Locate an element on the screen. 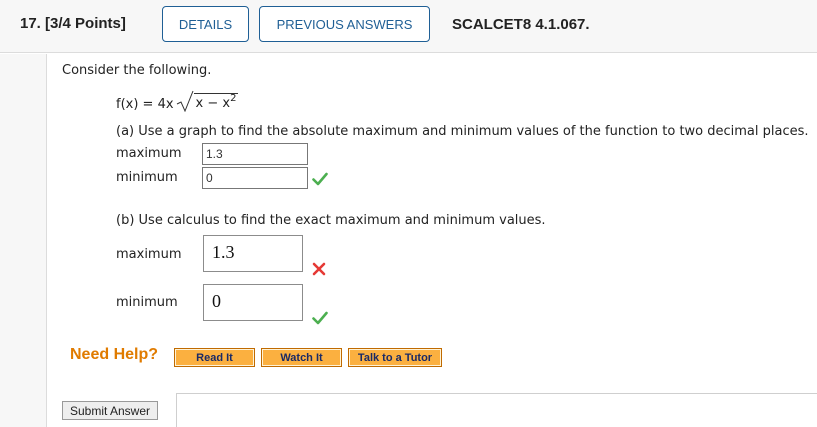 This screenshot has height=427, width=817. previous-answers-button: PREVIOUS ANSWERS is located at coordinates (344, 24).